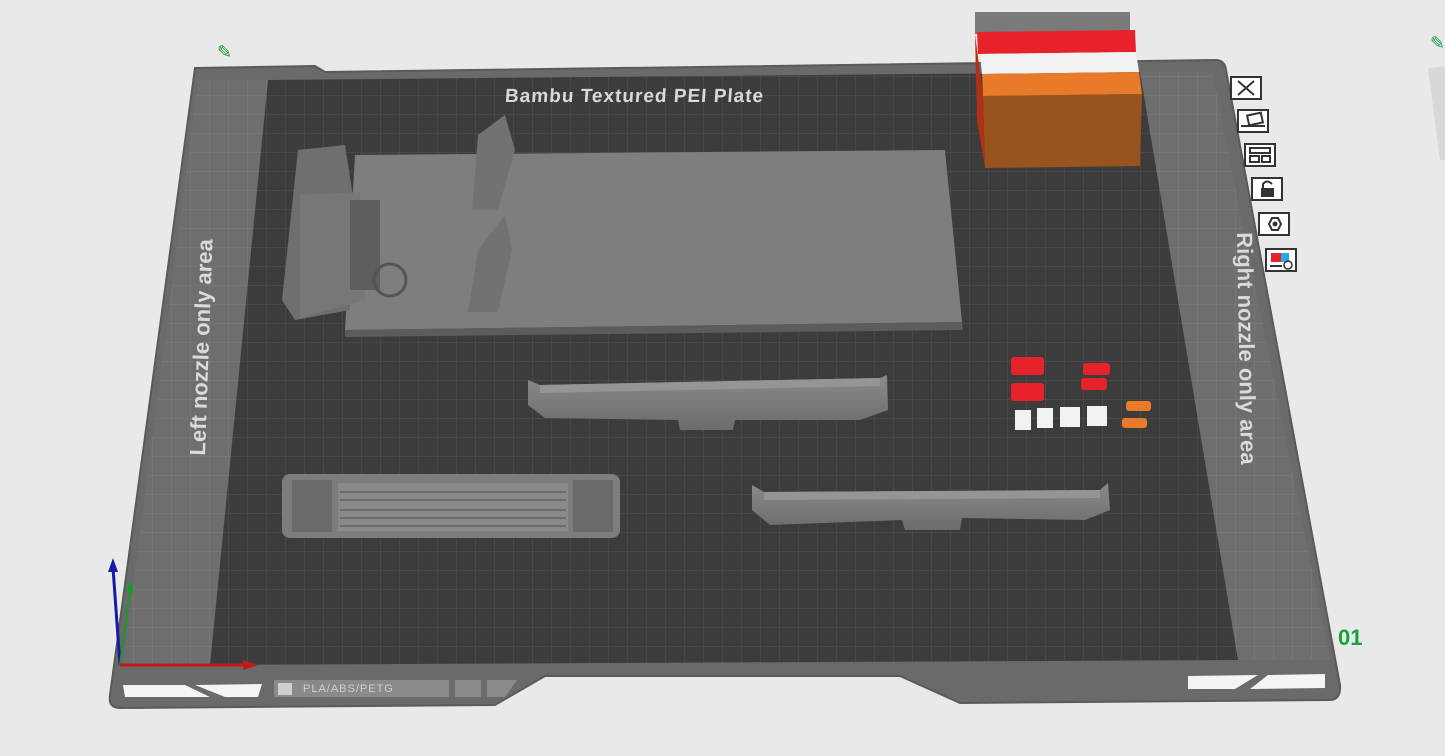  Describe the element at coordinates (1436, 113) in the screenshot. I see `next-plate-edge` at that location.